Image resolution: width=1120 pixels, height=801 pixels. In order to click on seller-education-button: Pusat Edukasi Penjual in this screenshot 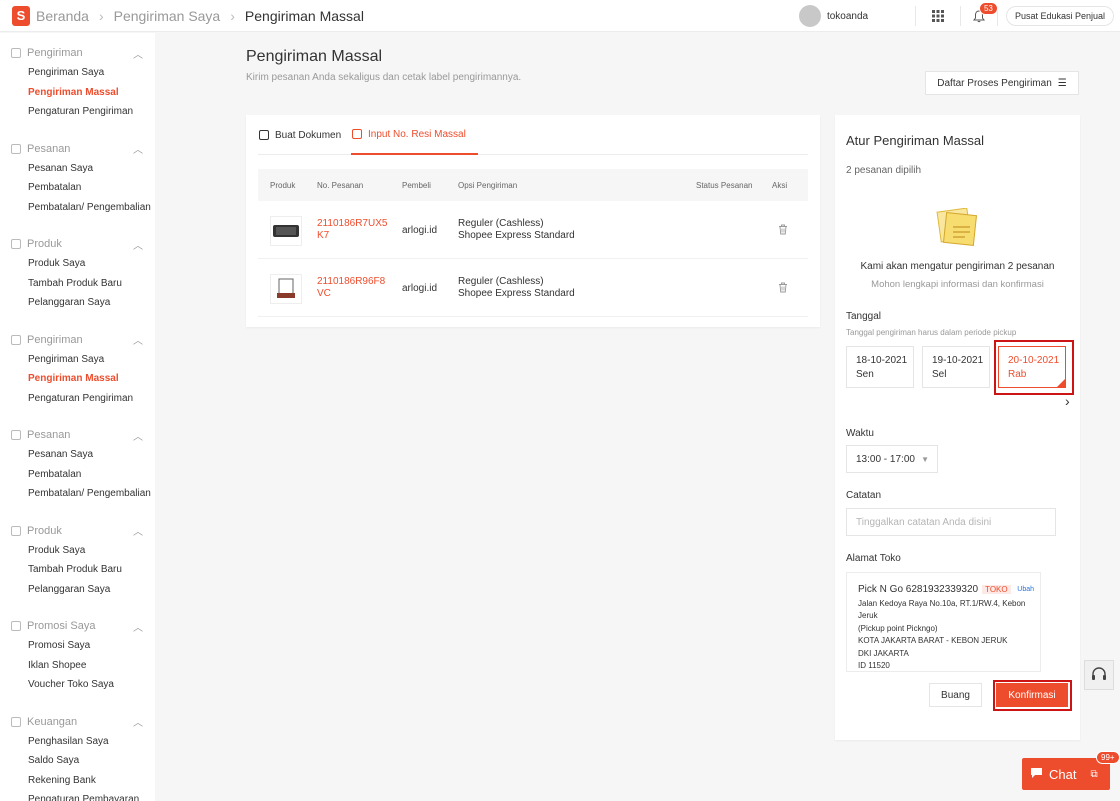, I will do `click(1059, 16)`.